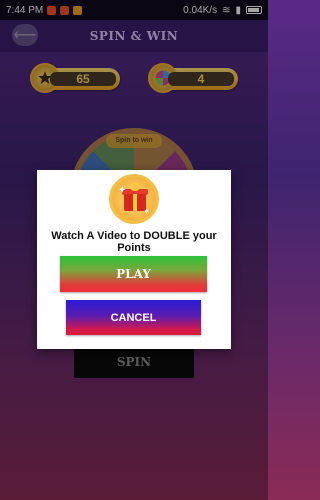 This screenshot has width=320, height=500. I want to click on cancel-button: CANCEL, so click(133, 317).